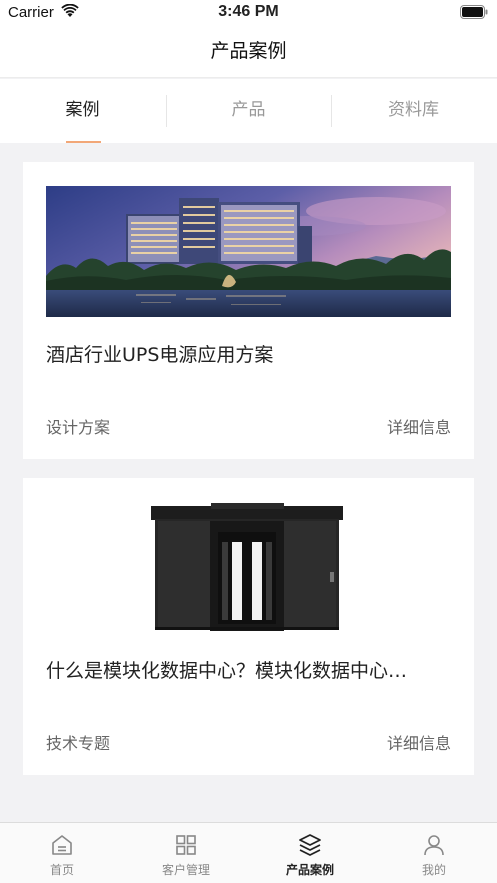 The width and height of the screenshot is (497, 883). What do you see at coordinates (413, 111) in the screenshot?
I see `tab-library: 资料库` at bounding box center [413, 111].